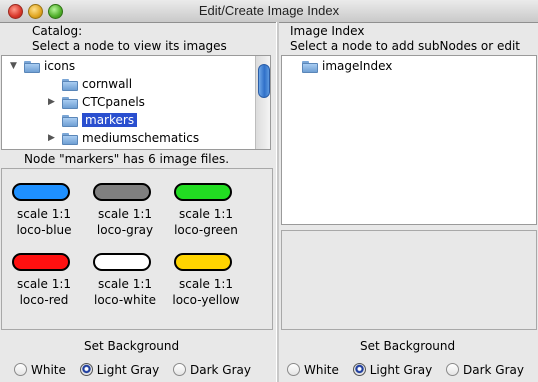  I want to click on window-title: Edit/Create Image Index, so click(269, 10).